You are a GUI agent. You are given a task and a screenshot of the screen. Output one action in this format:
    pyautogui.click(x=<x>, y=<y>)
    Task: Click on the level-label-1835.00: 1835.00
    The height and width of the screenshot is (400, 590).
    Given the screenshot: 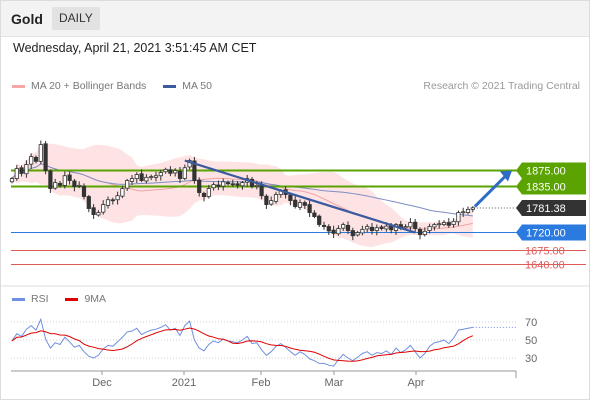 What is the action you would take?
    pyautogui.click(x=551, y=186)
    